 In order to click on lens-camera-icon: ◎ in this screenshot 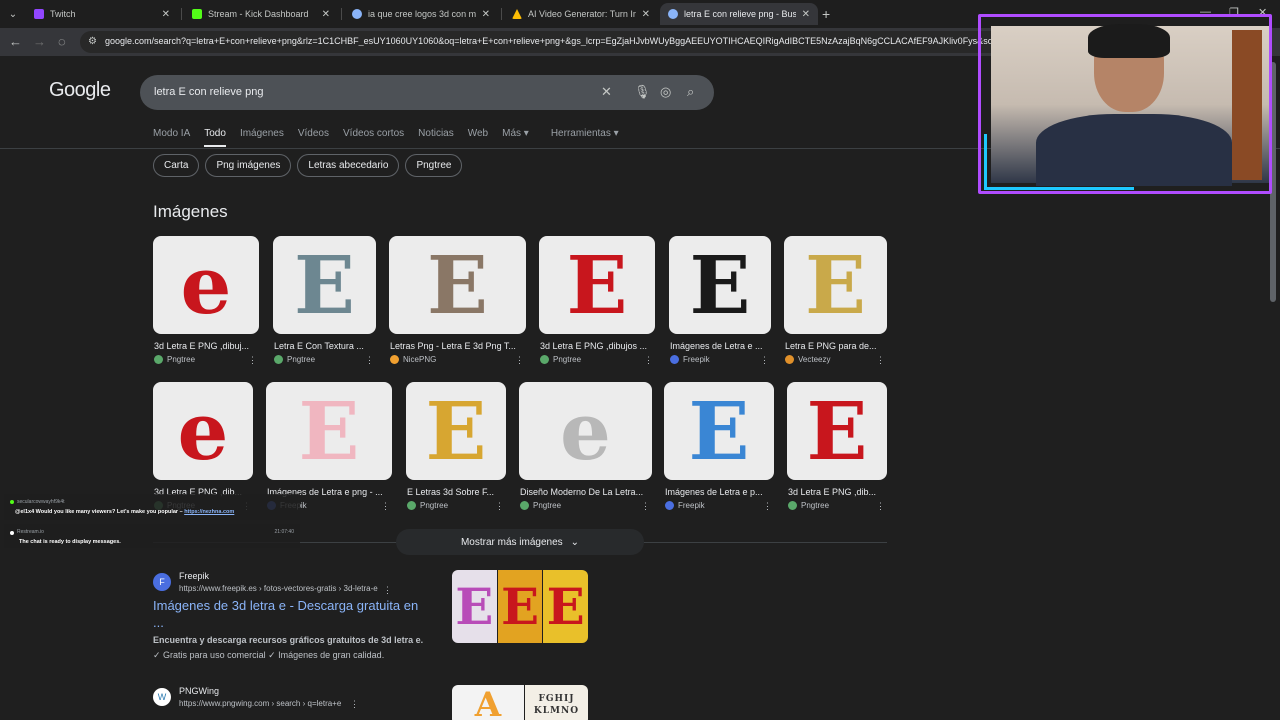, I will do `click(665, 92)`.